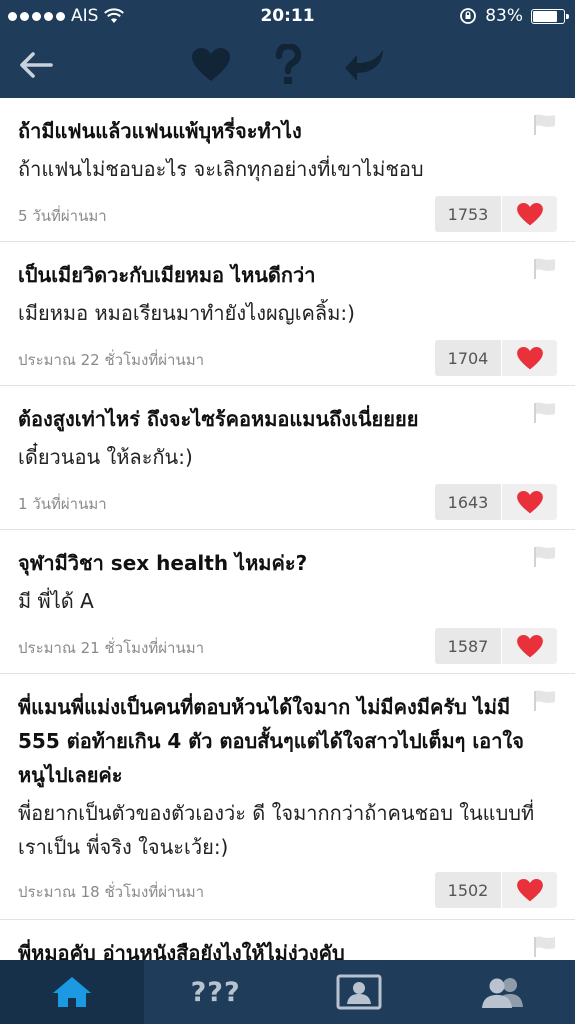  What do you see at coordinates (56, 601) in the screenshot?
I see `answer-text: มี พี่ได้ A` at bounding box center [56, 601].